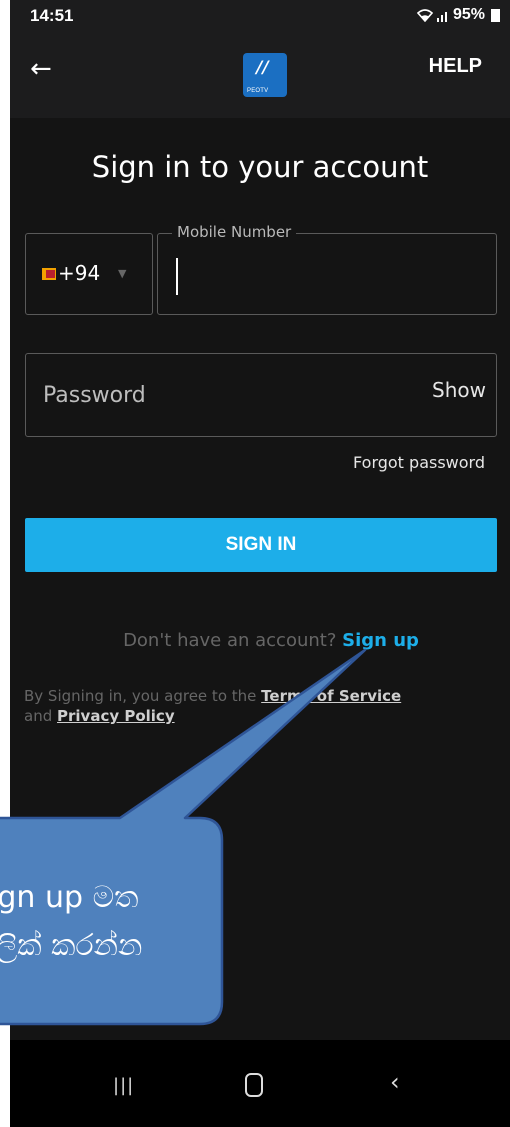 The image size is (510, 1127). I want to click on status-icons: 95%, so click(458, 15).